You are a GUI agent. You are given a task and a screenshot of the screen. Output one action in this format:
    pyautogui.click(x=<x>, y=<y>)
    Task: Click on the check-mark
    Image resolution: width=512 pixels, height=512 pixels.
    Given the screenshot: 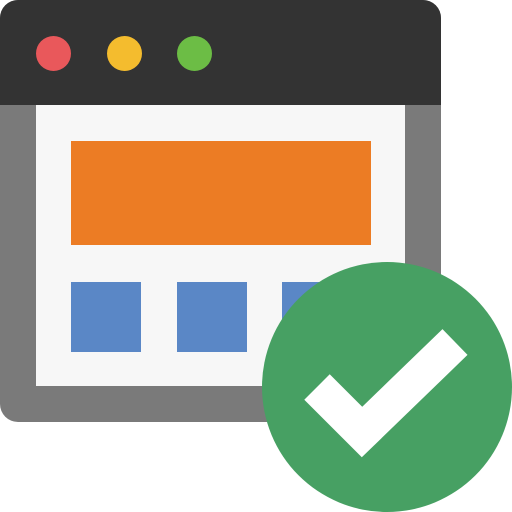 What is the action you would take?
    pyautogui.click(x=386, y=393)
    